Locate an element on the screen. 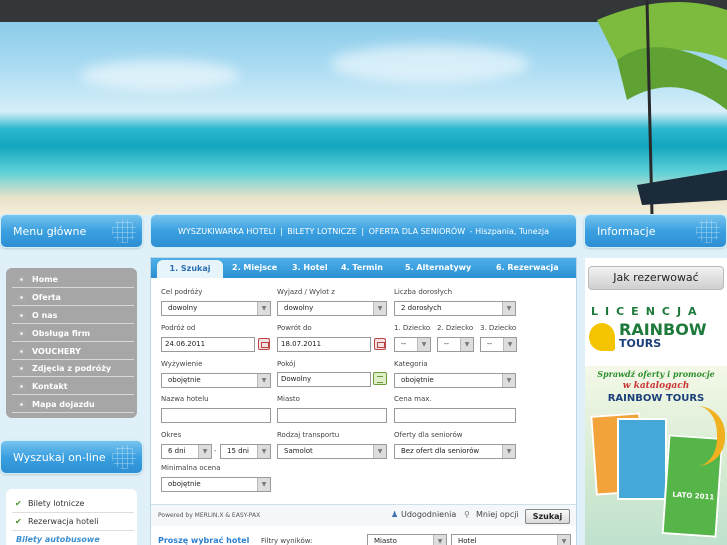 The height and width of the screenshot is (545, 727). tab-hotel: 3. Hotel is located at coordinates (310, 268).